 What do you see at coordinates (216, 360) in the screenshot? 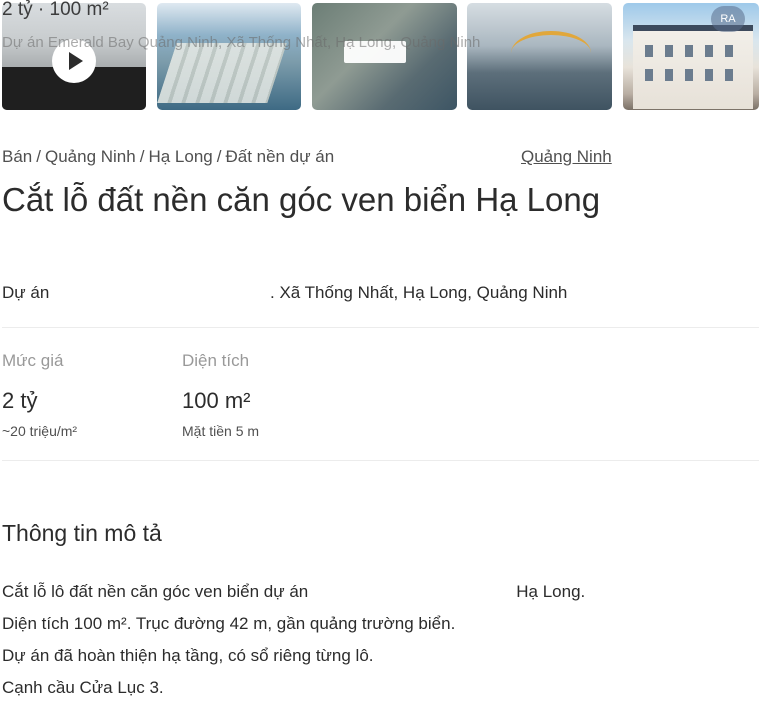
I see `area-label: Diện tích` at bounding box center [216, 360].